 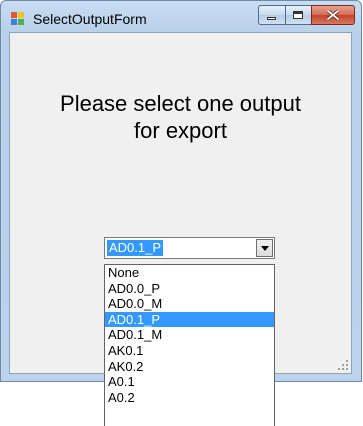 I want to click on dropdown-item: AD0.1_M, so click(x=189, y=335).